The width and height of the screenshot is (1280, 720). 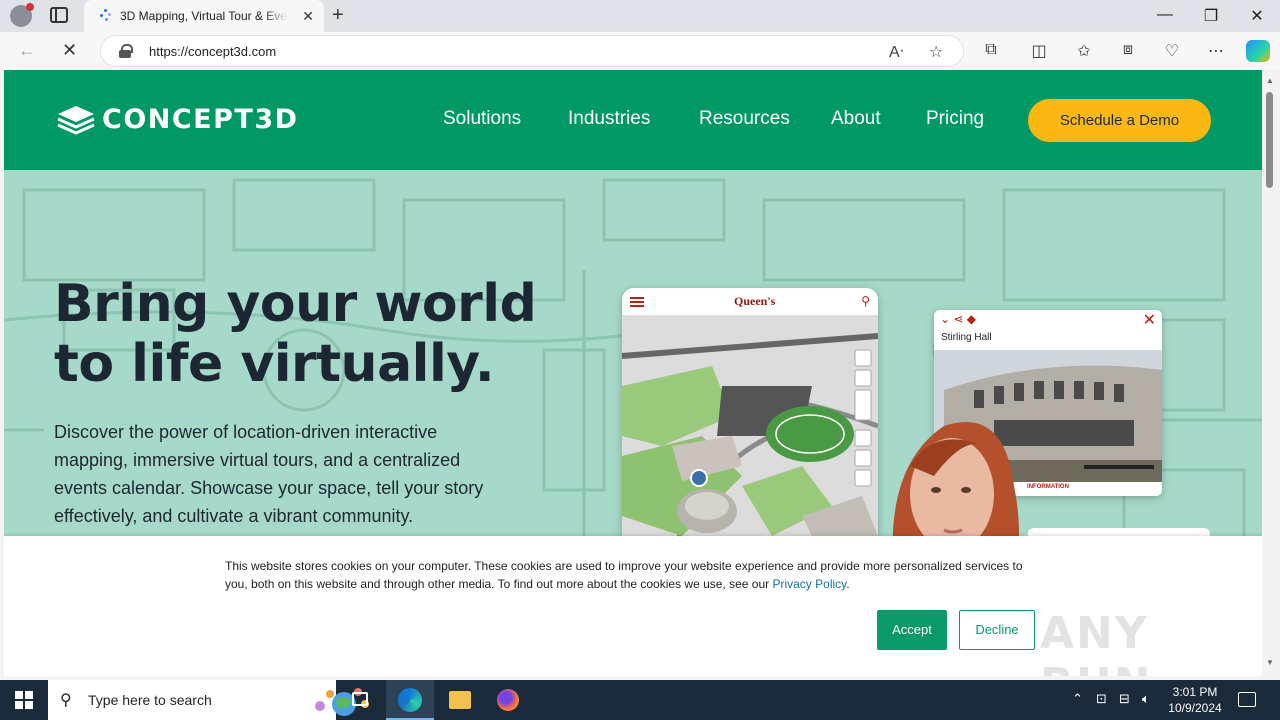 What do you see at coordinates (1077, 699) in the screenshot?
I see `tray-chevron-icon: ⌃` at bounding box center [1077, 699].